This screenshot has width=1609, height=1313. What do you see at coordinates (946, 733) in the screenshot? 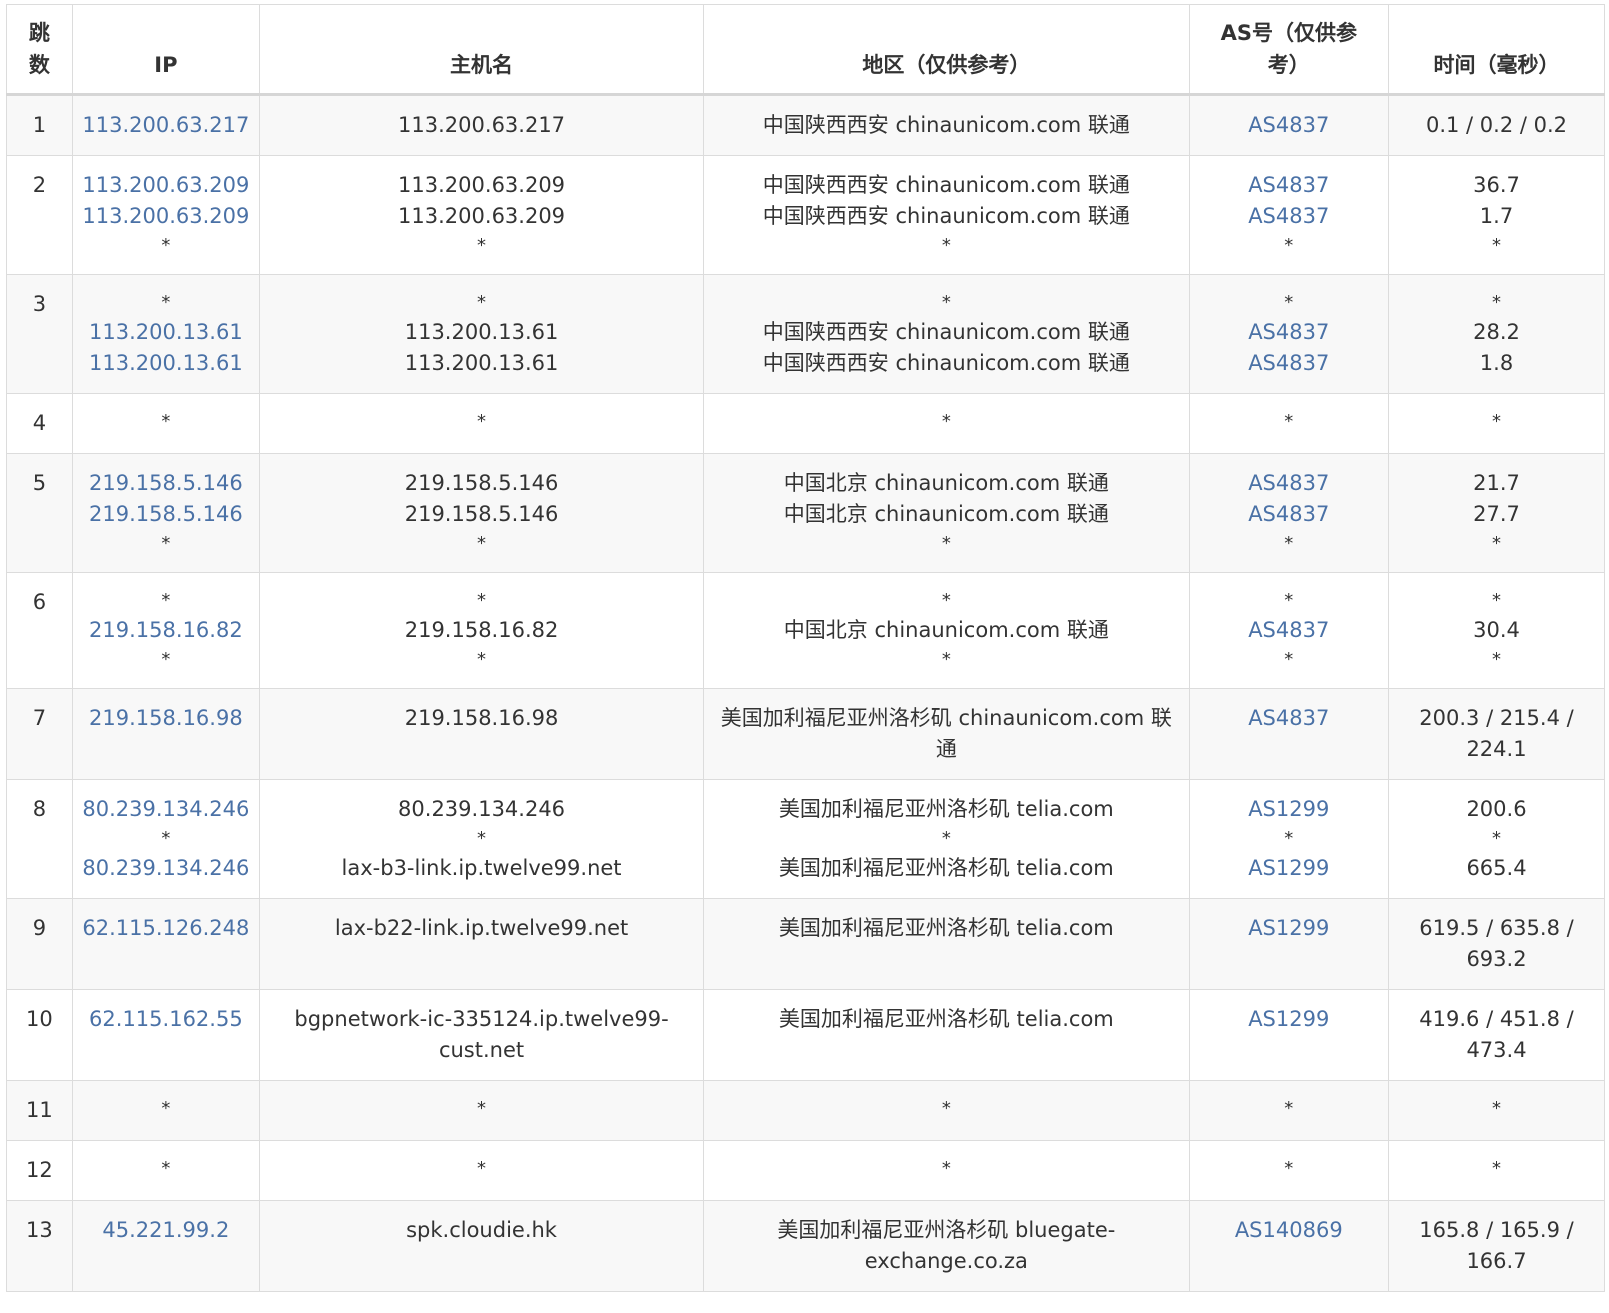
I see `region-text: 美国加利福尼亚州洛杉矶 chinaunicom.com 联通` at bounding box center [946, 733].